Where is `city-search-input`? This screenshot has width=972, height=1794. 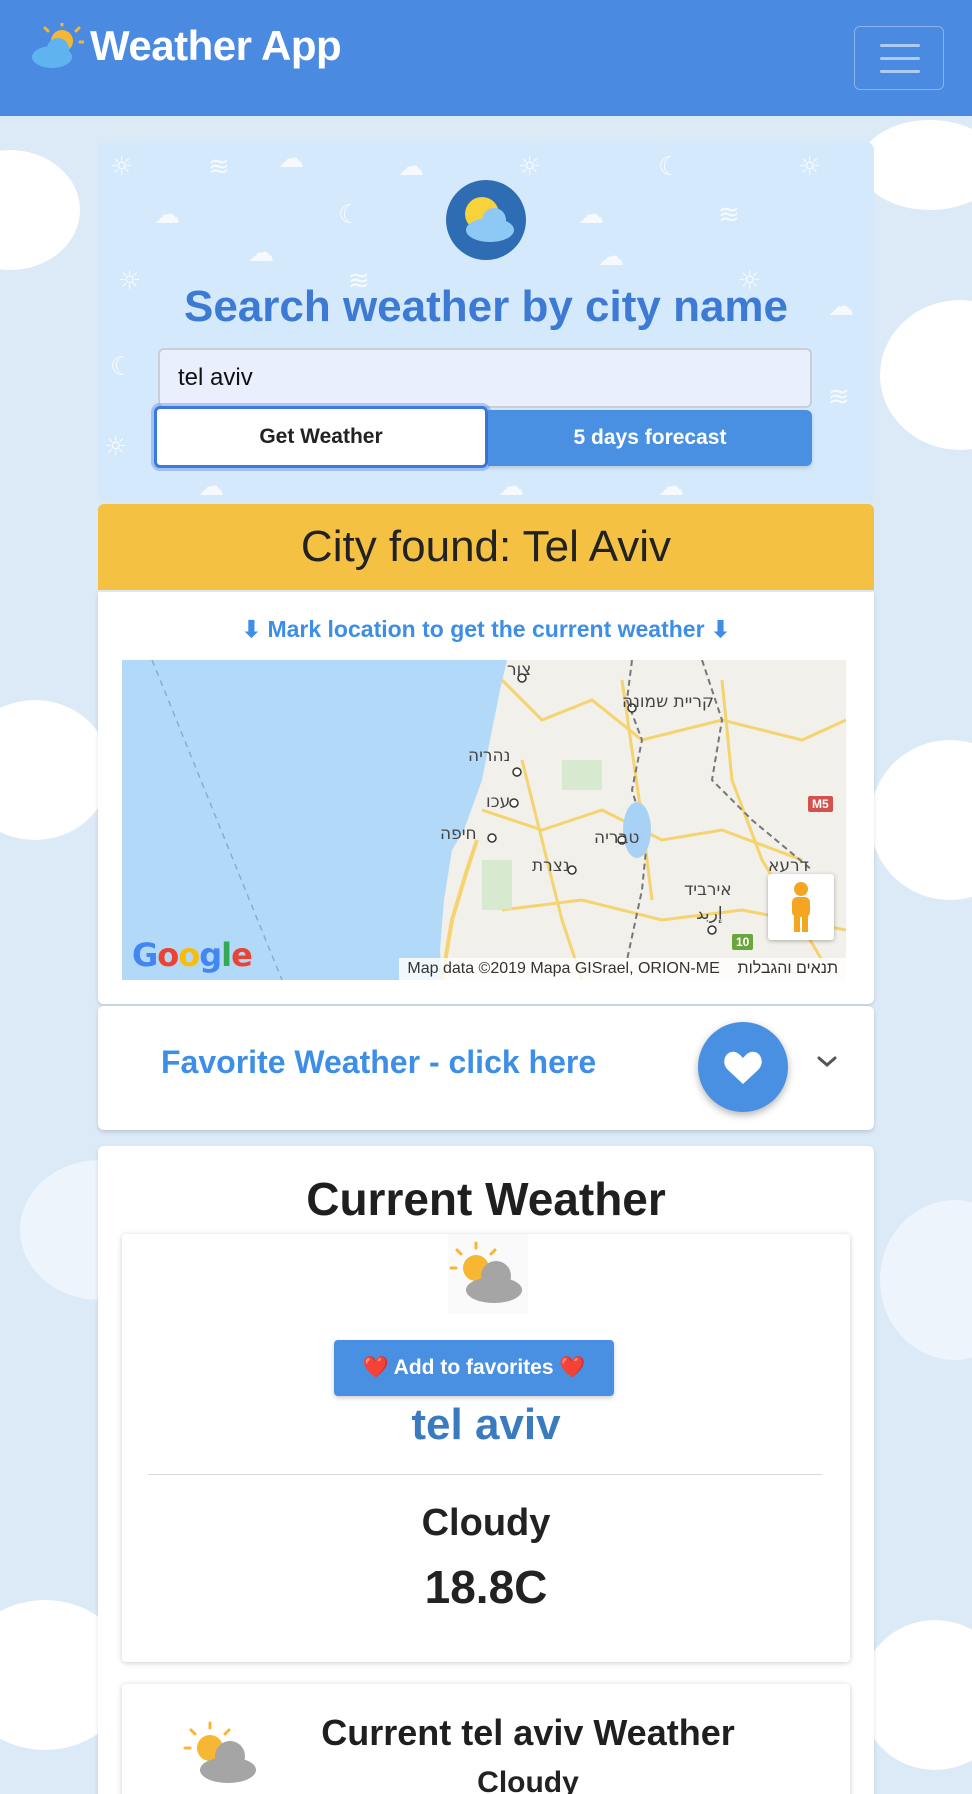
city-search-input is located at coordinates (485, 378).